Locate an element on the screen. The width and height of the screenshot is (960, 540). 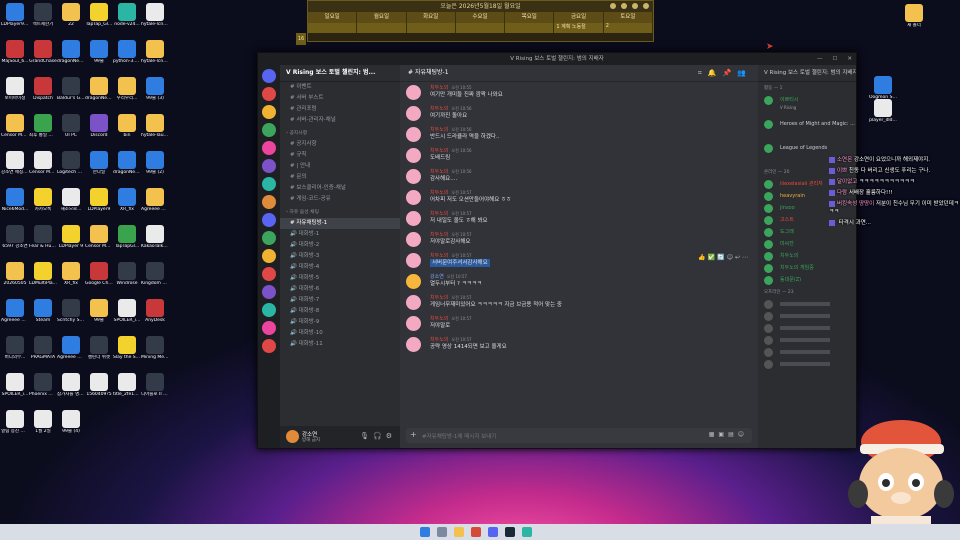
desktop-icon: Agreeee 한글패치 is located at coordinates (15, 311).